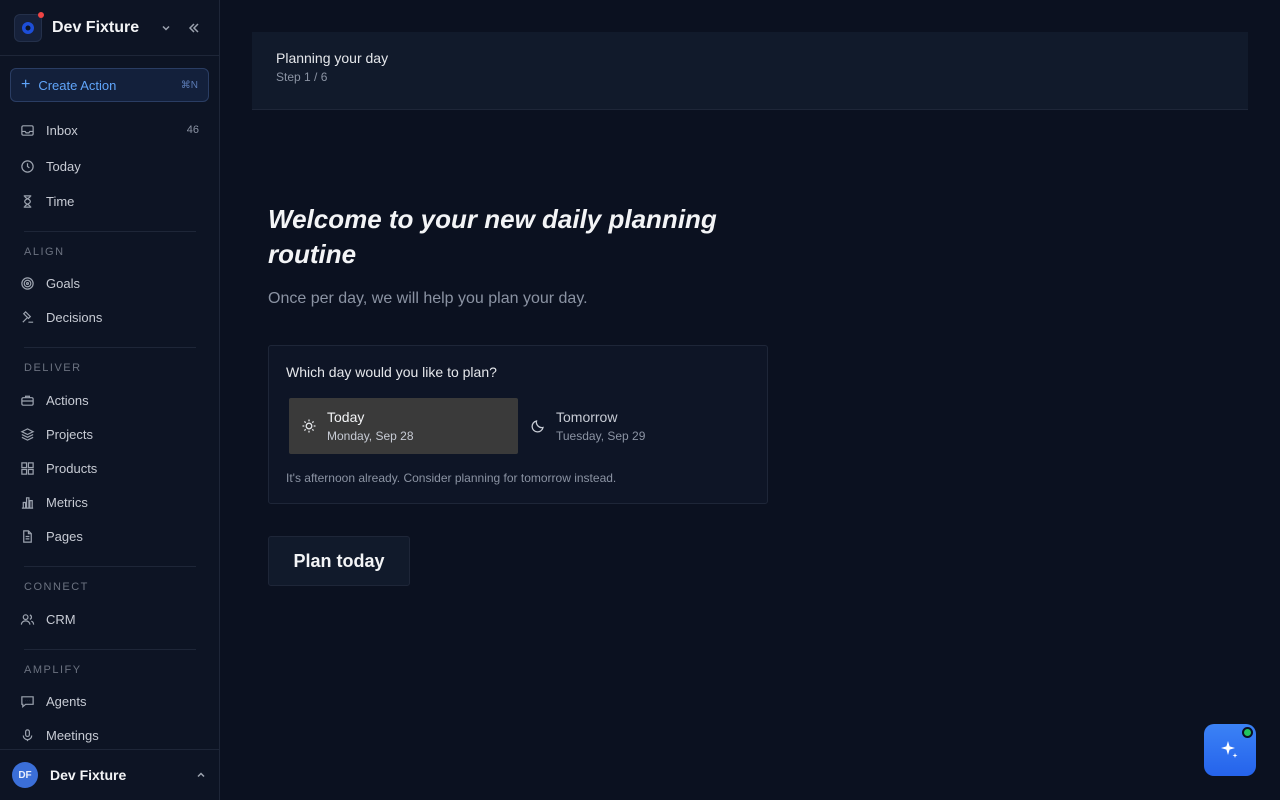 This screenshot has width=1280, height=800. What do you see at coordinates (201, 775) in the screenshot?
I see `chevron-up-icon` at bounding box center [201, 775].